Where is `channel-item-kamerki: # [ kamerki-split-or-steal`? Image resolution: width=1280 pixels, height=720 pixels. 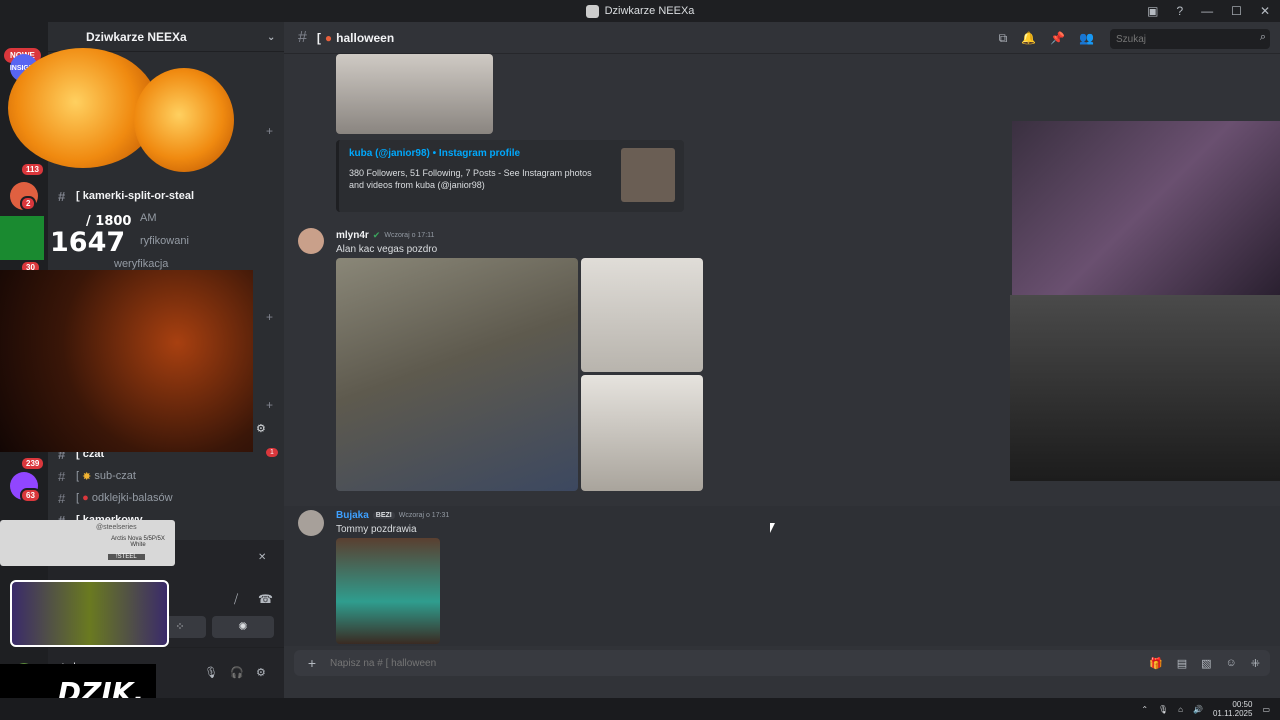 channel-item-kamerki: # [ kamerki-split-or-steal is located at coordinates (167, 196).